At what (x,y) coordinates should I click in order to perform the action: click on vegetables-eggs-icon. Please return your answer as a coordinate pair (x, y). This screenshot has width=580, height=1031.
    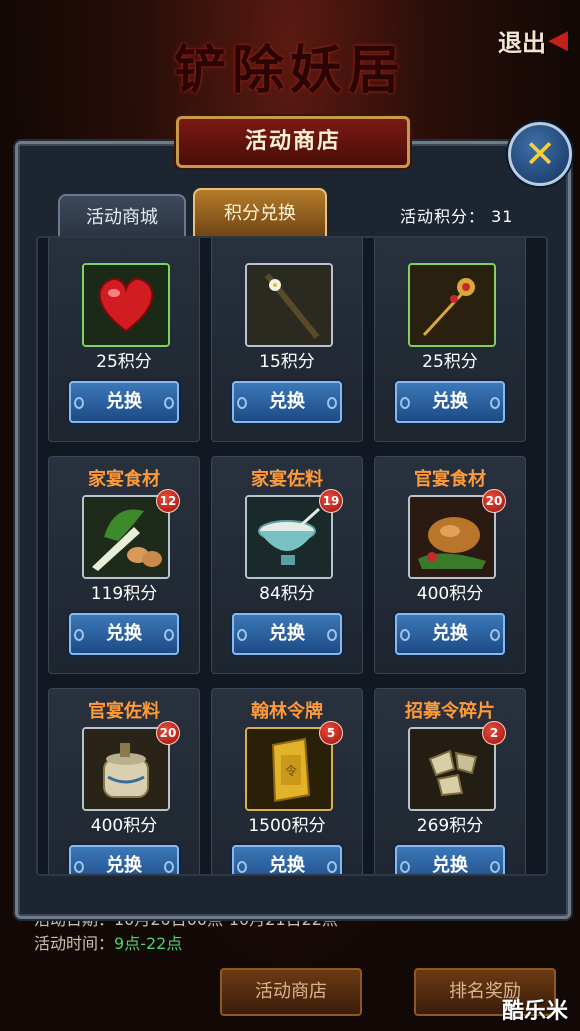
    Looking at the image, I should click on (126, 537).